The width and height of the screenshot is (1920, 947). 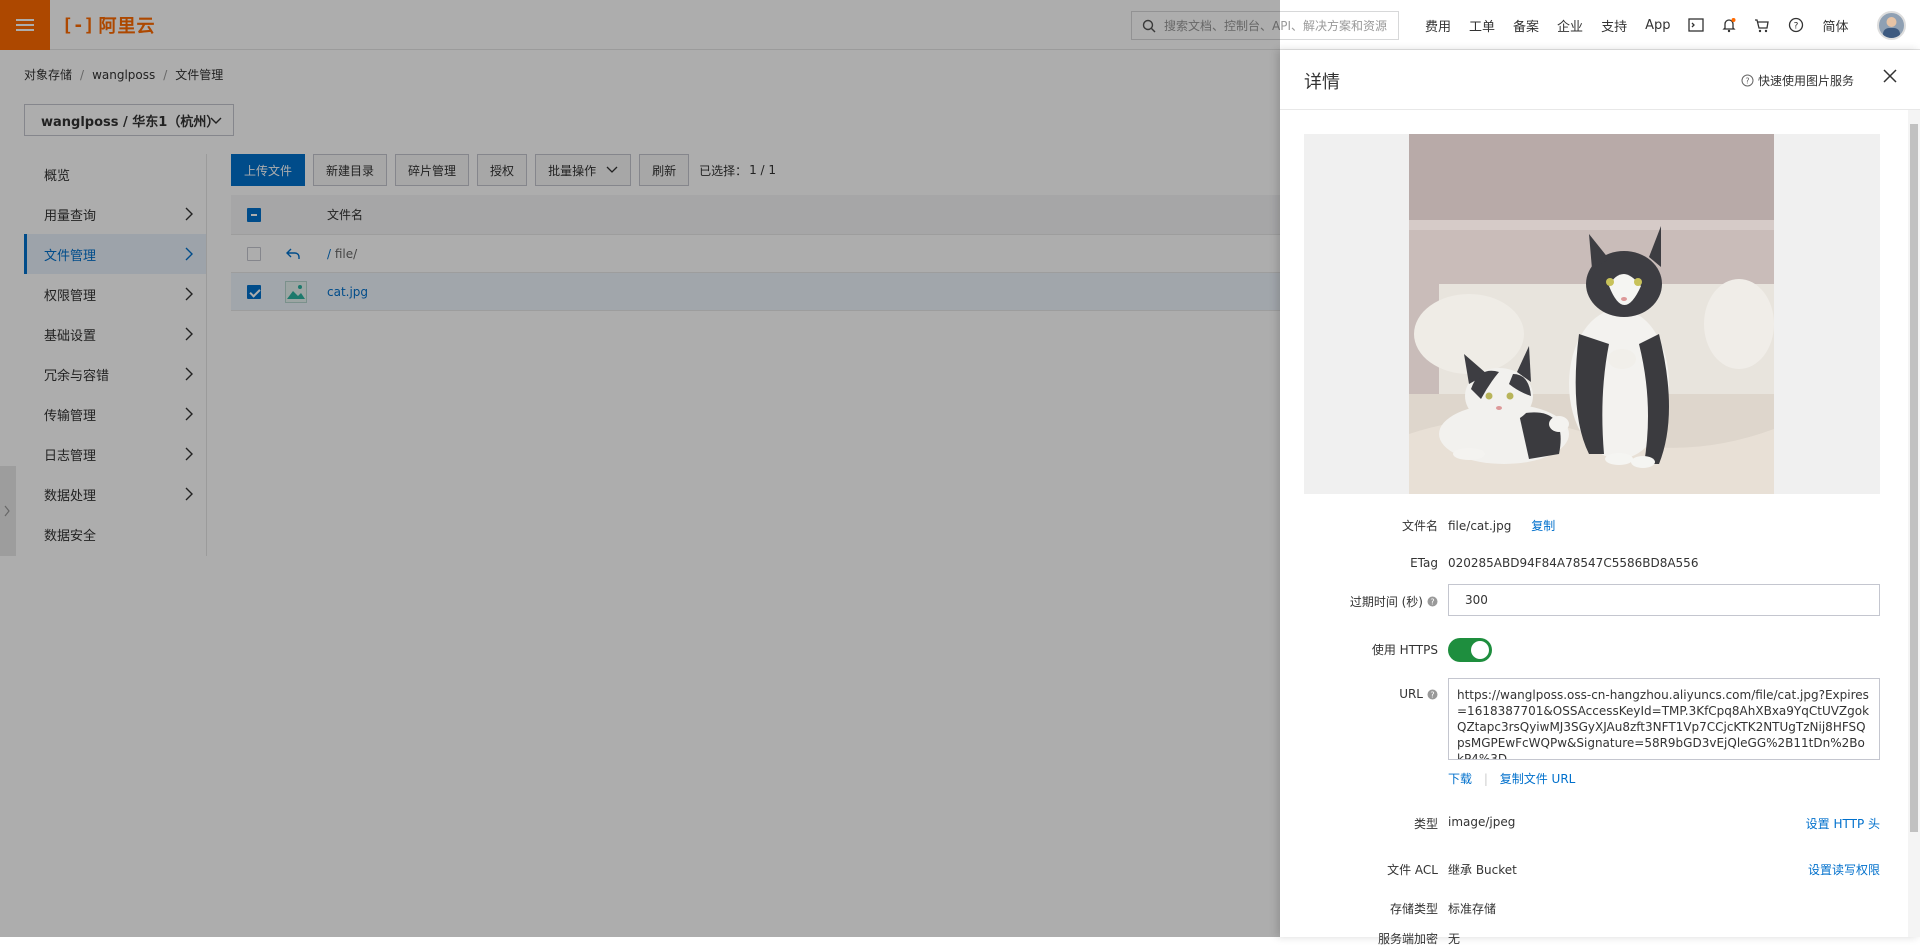 What do you see at coordinates (1526, 25) in the screenshot?
I see `topnav-icp: 备案` at bounding box center [1526, 25].